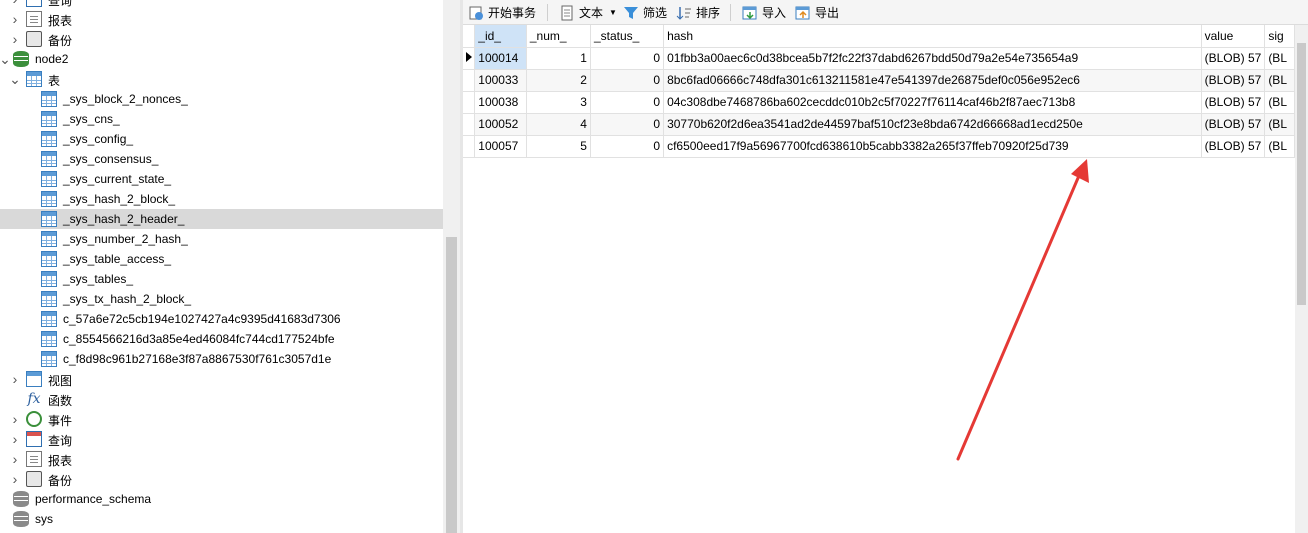  I want to click on filter-button: 筛选, so click(645, 12).